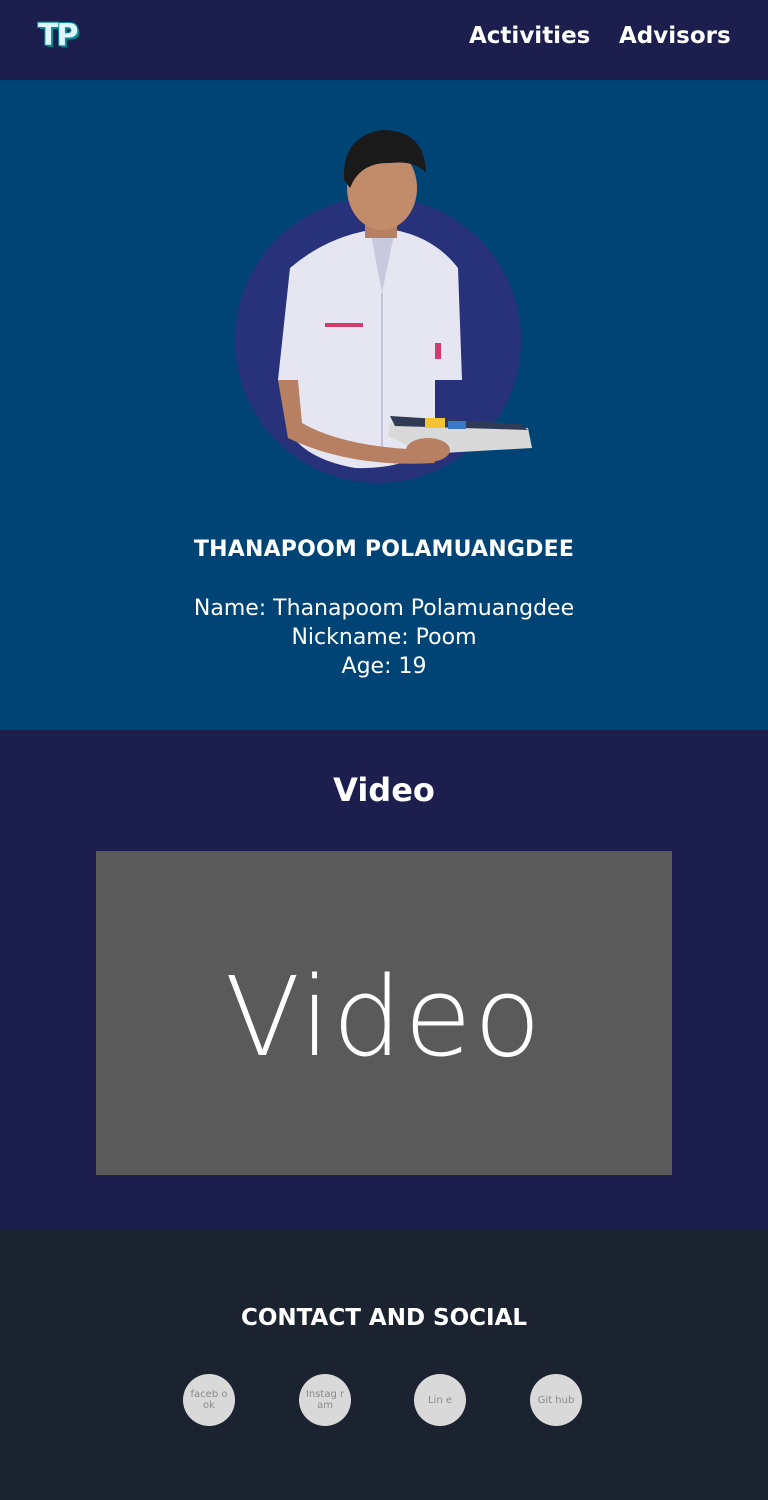  Describe the element at coordinates (384, 608) in the screenshot. I see `profile-name-line: Name: Thanapoom Polamuangdee` at that location.